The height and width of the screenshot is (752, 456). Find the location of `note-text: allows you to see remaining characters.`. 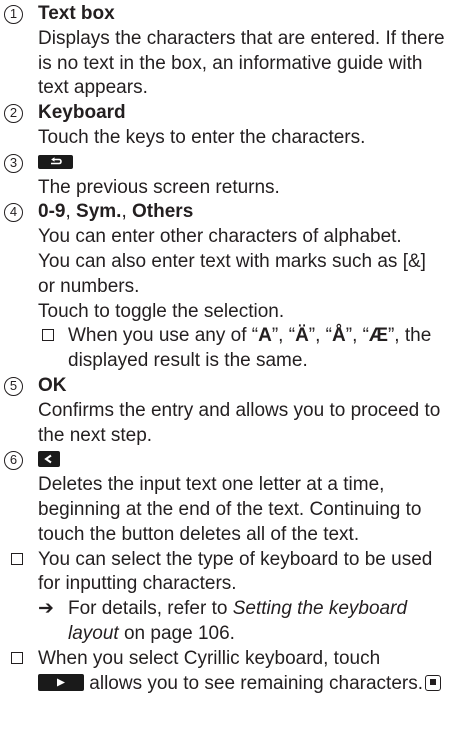

note-text: allows you to see remaining characters. is located at coordinates (256, 683).